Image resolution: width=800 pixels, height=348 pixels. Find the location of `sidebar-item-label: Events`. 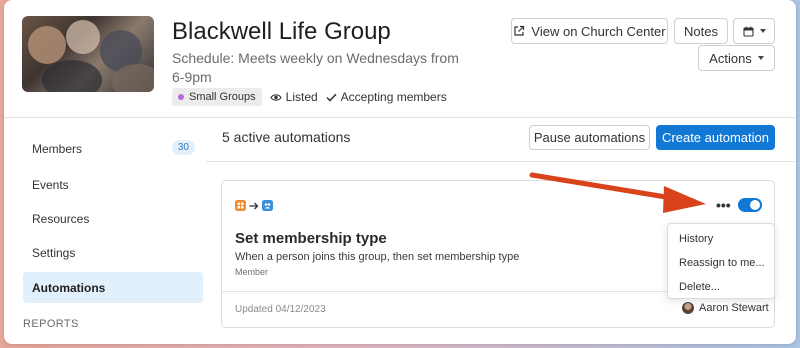

sidebar-item-label: Events is located at coordinates (50, 184).